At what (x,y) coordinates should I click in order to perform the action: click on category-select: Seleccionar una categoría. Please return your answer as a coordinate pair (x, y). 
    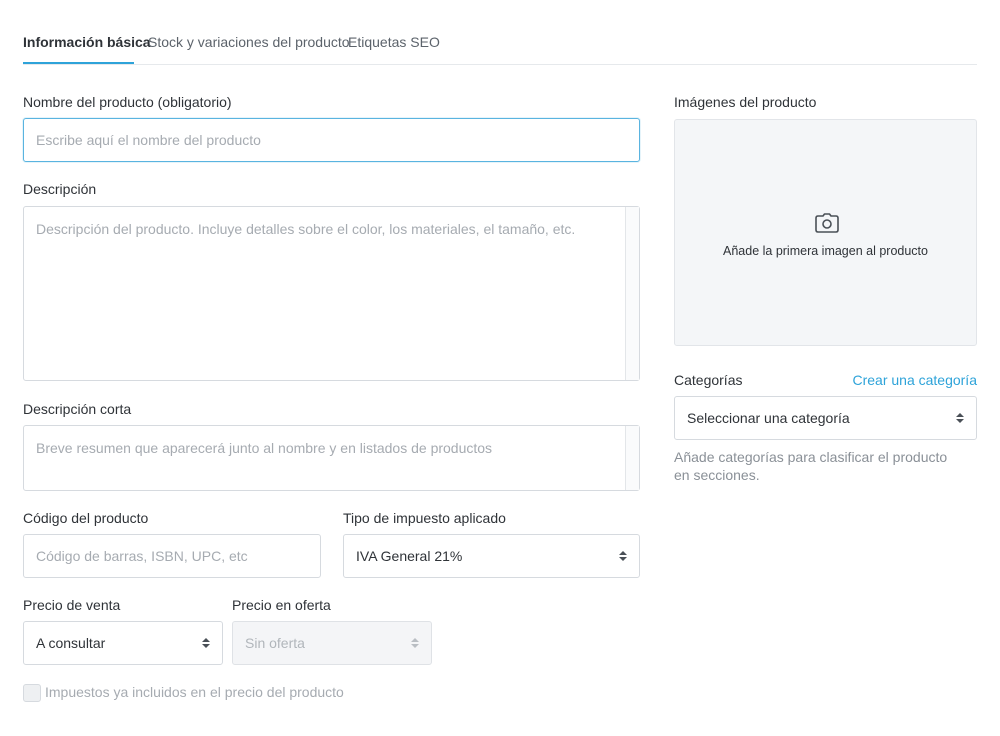
    Looking at the image, I should click on (825, 418).